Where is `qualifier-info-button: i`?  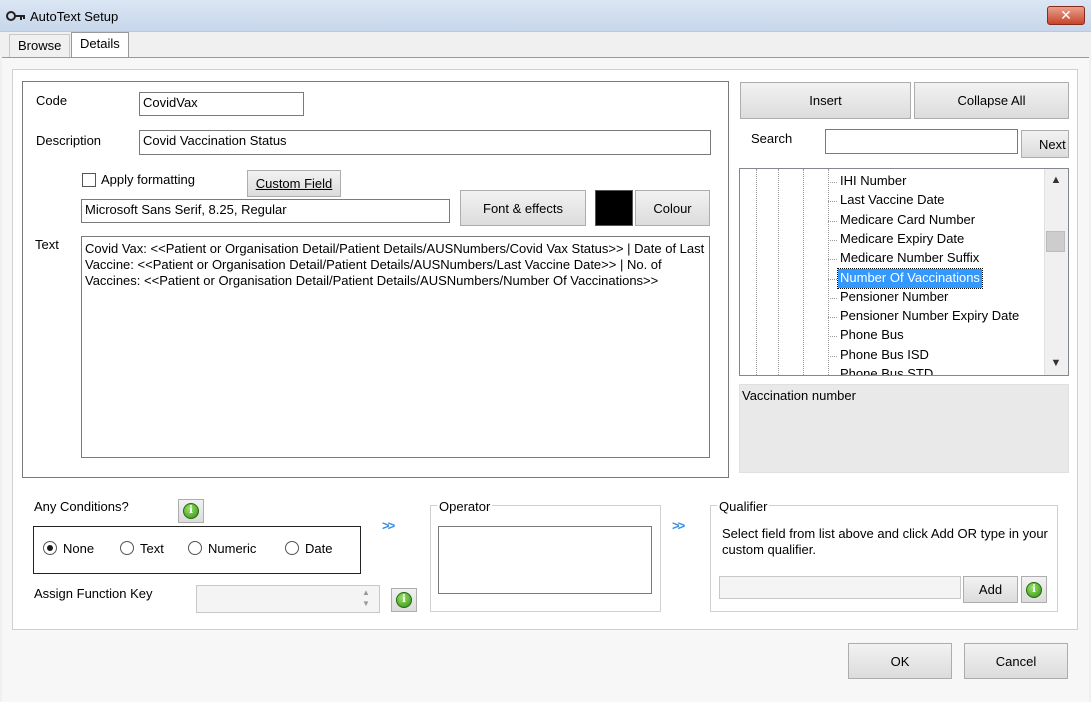 qualifier-info-button: i is located at coordinates (1034, 589).